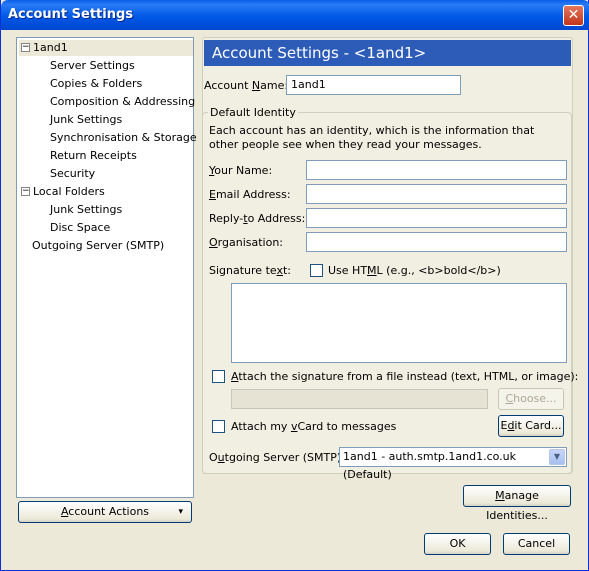  What do you see at coordinates (92, 66) in the screenshot?
I see `tree-item-server-settings: Server Settings` at bounding box center [92, 66].